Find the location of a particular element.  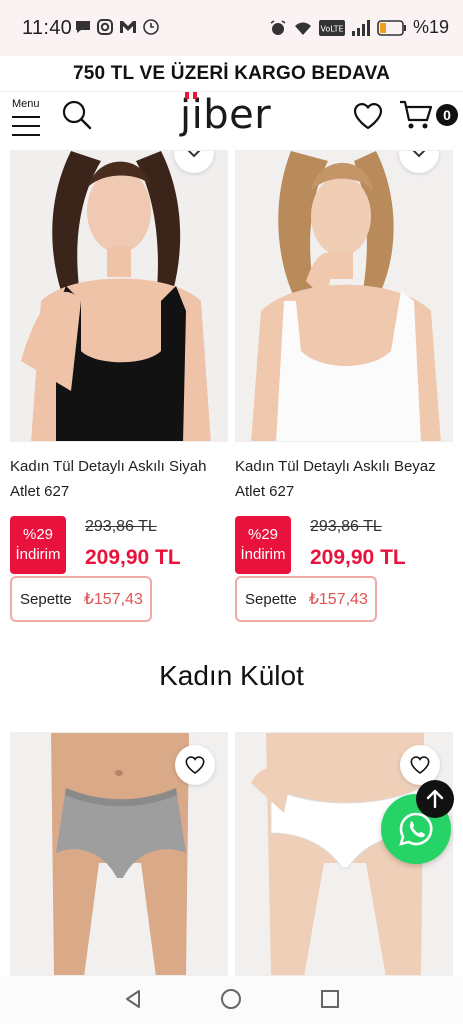

battery-icon is located at coordinates (391, 27).